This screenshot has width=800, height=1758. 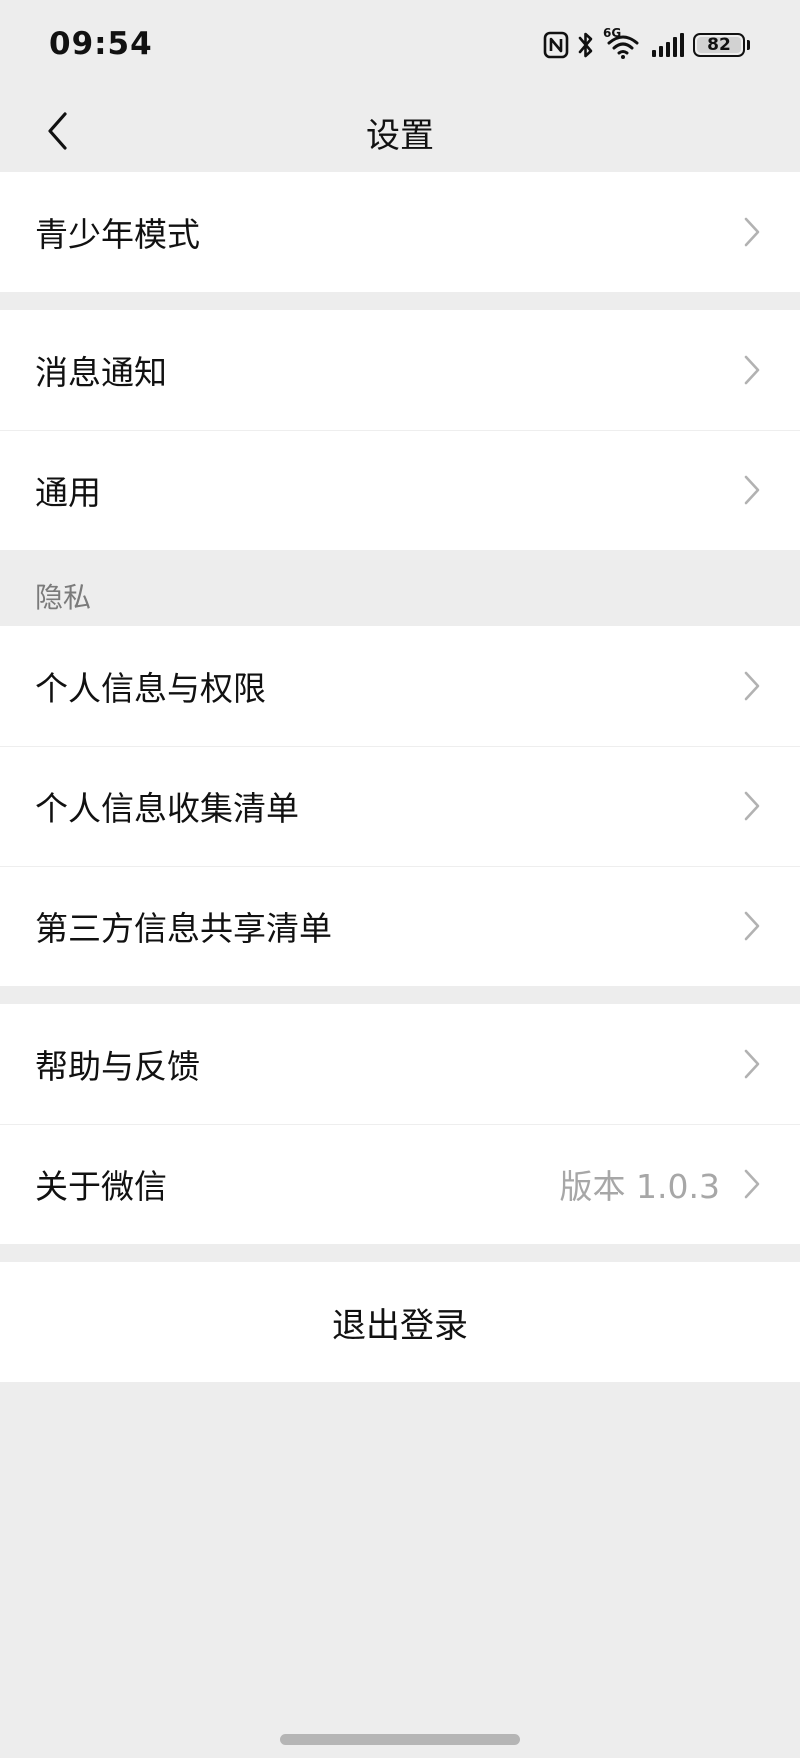 What do you see at coordinates (639, 1186) in the screenshot?
I see `version-text: 版本 1.0.3` at bounding box center [639, 1186].